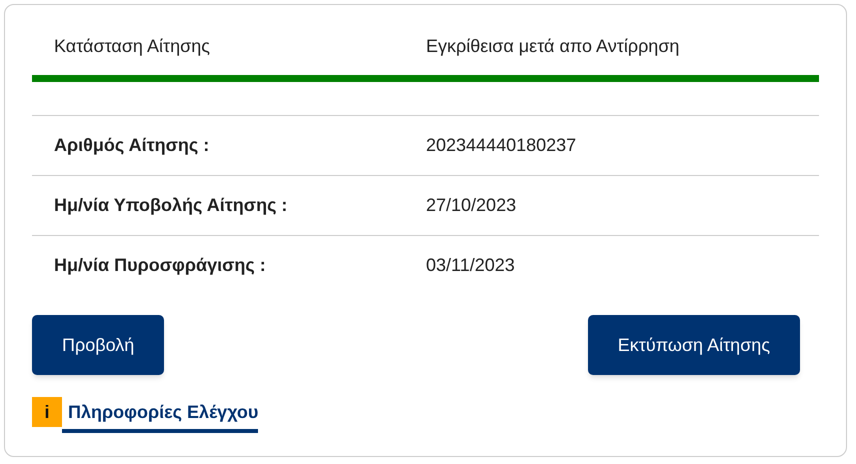 This screenshot has height=464, width=856. Describe the element at coordinates (694, 345) in the screenshot. I see `print-button: Εκτύπωση Αίτησης` at that location.